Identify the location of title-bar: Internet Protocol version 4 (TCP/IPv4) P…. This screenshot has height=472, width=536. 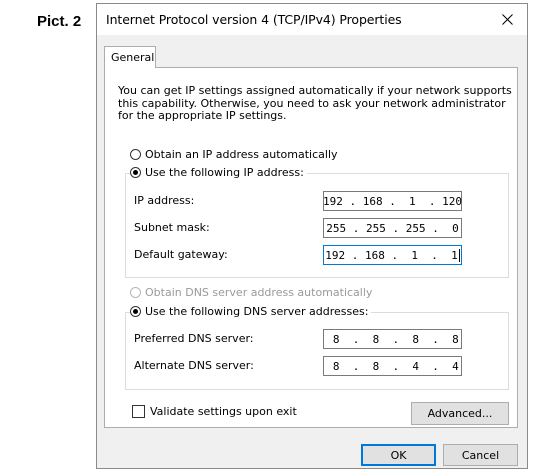
(312, 19).